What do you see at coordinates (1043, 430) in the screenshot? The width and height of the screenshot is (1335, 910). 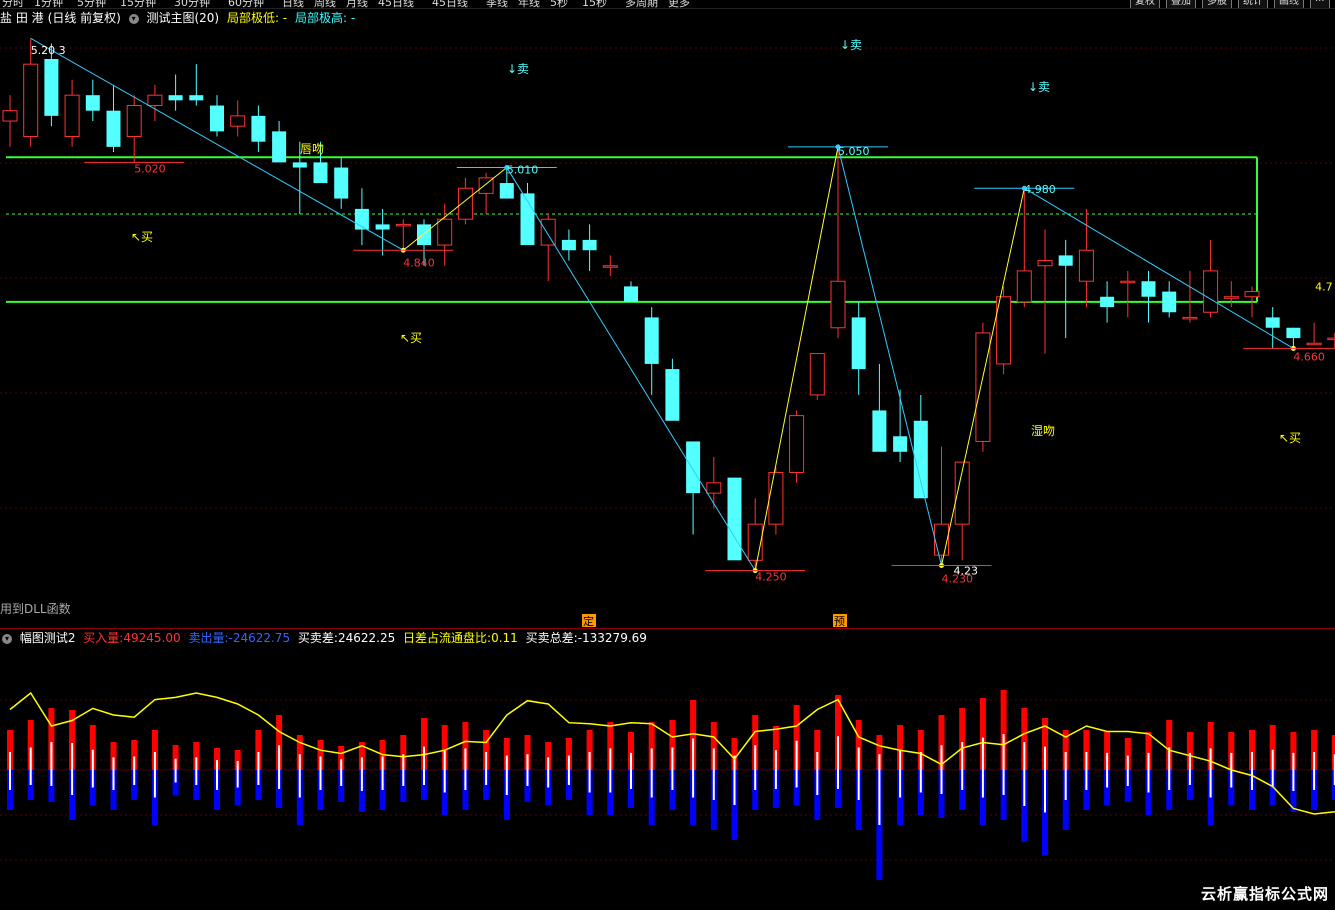 I see `signal-annotation: 湿吻` at bounding box center [1043, 430].